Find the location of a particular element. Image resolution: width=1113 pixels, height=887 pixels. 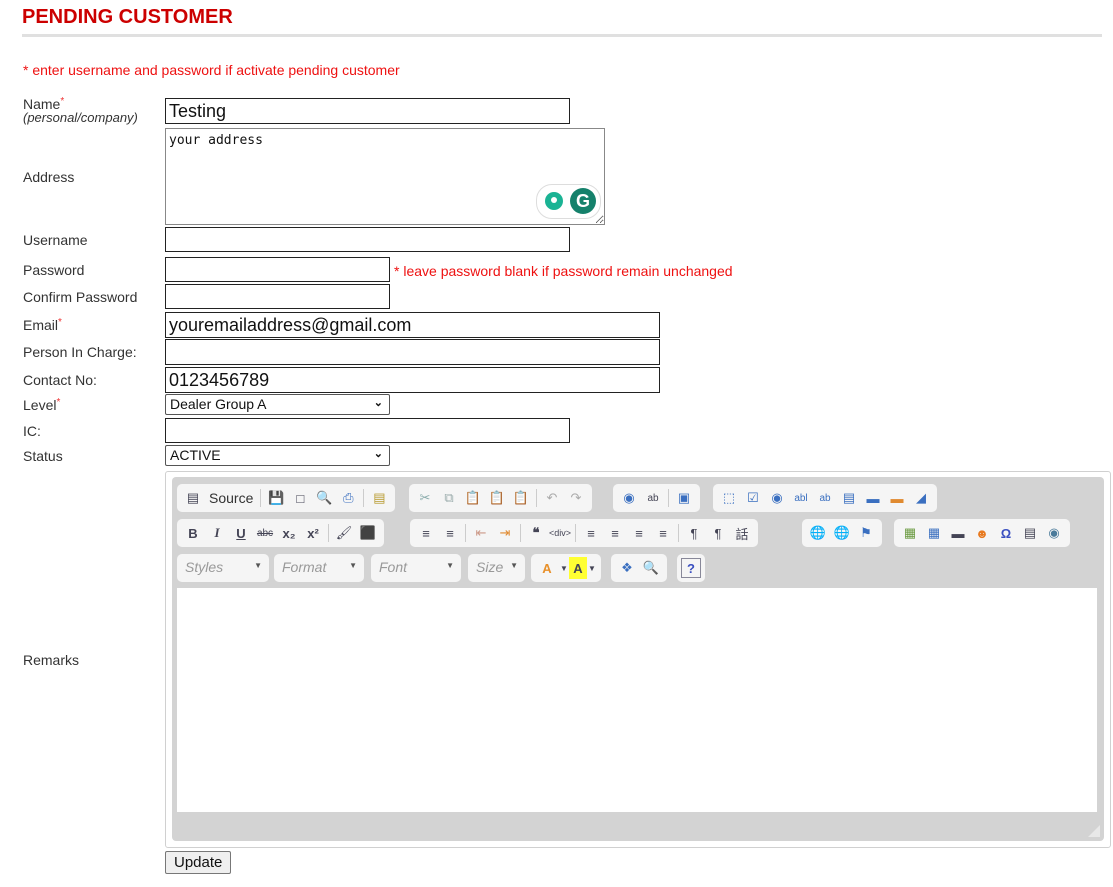

strikethrough-icon: abc is located at coordinates (265, 533).